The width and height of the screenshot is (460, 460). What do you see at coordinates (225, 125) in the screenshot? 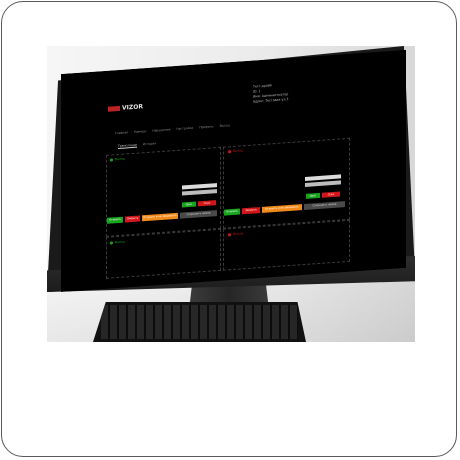
I see `nav-item: Выход` at bounding box center [225, 125].